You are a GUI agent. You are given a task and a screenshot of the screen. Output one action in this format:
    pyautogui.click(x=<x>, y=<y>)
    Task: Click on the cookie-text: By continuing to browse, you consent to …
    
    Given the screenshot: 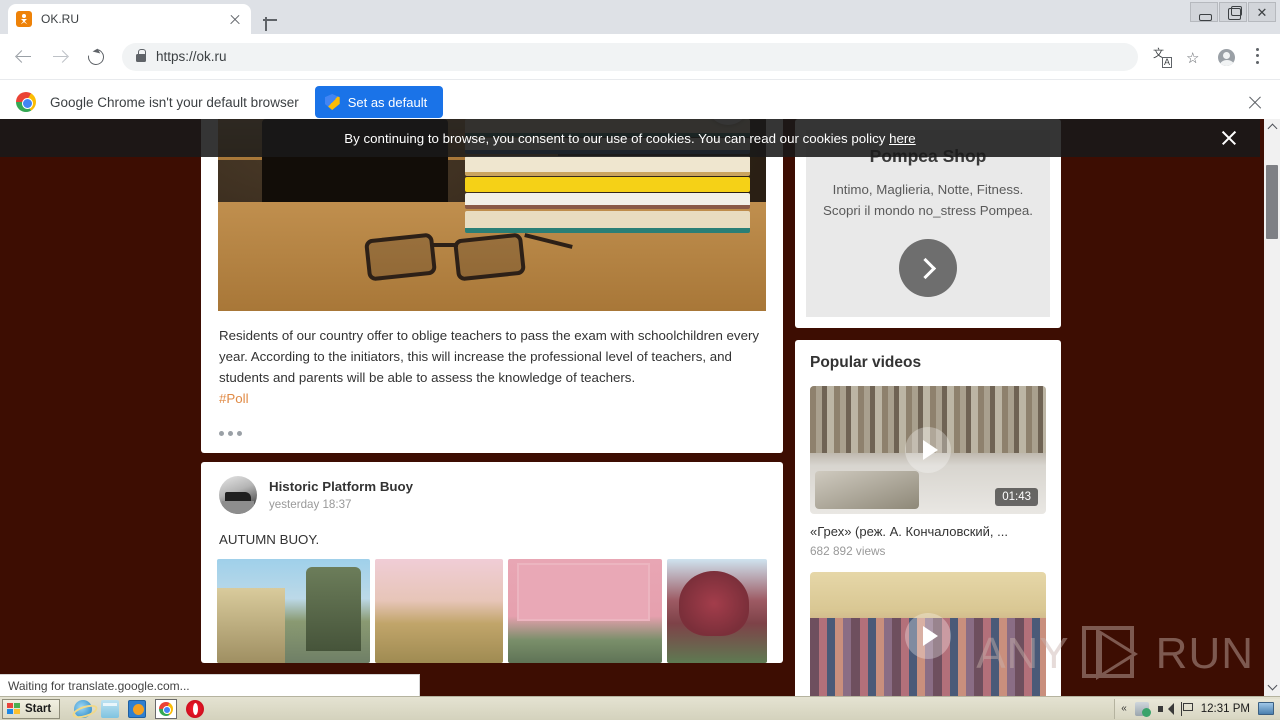 What is the action you would take?
    pyautogui.click(x=629, y=138)
    